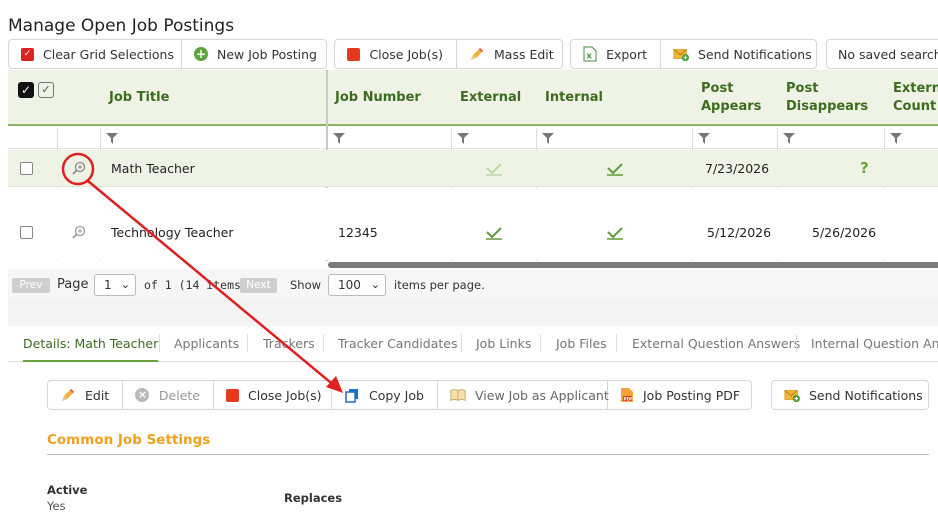 The image size is (938, 517). Describe the element at coordinates (73, 284) in the screenshot. I see `page-label: Page` at that location.